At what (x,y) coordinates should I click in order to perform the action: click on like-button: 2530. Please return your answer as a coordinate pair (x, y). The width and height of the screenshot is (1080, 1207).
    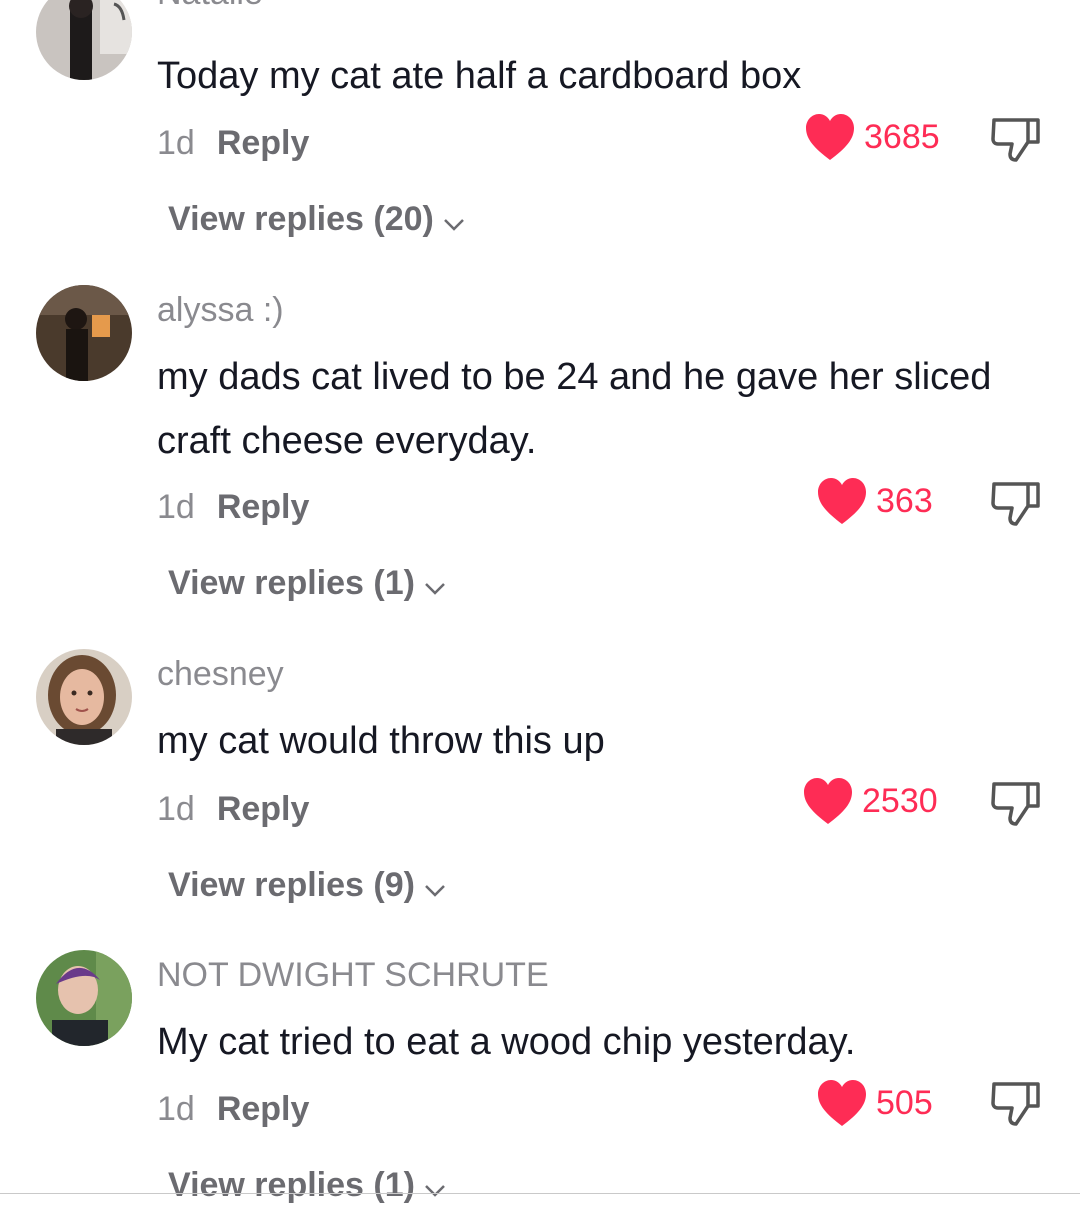
    Looking at the image, I should click on (870, 801).